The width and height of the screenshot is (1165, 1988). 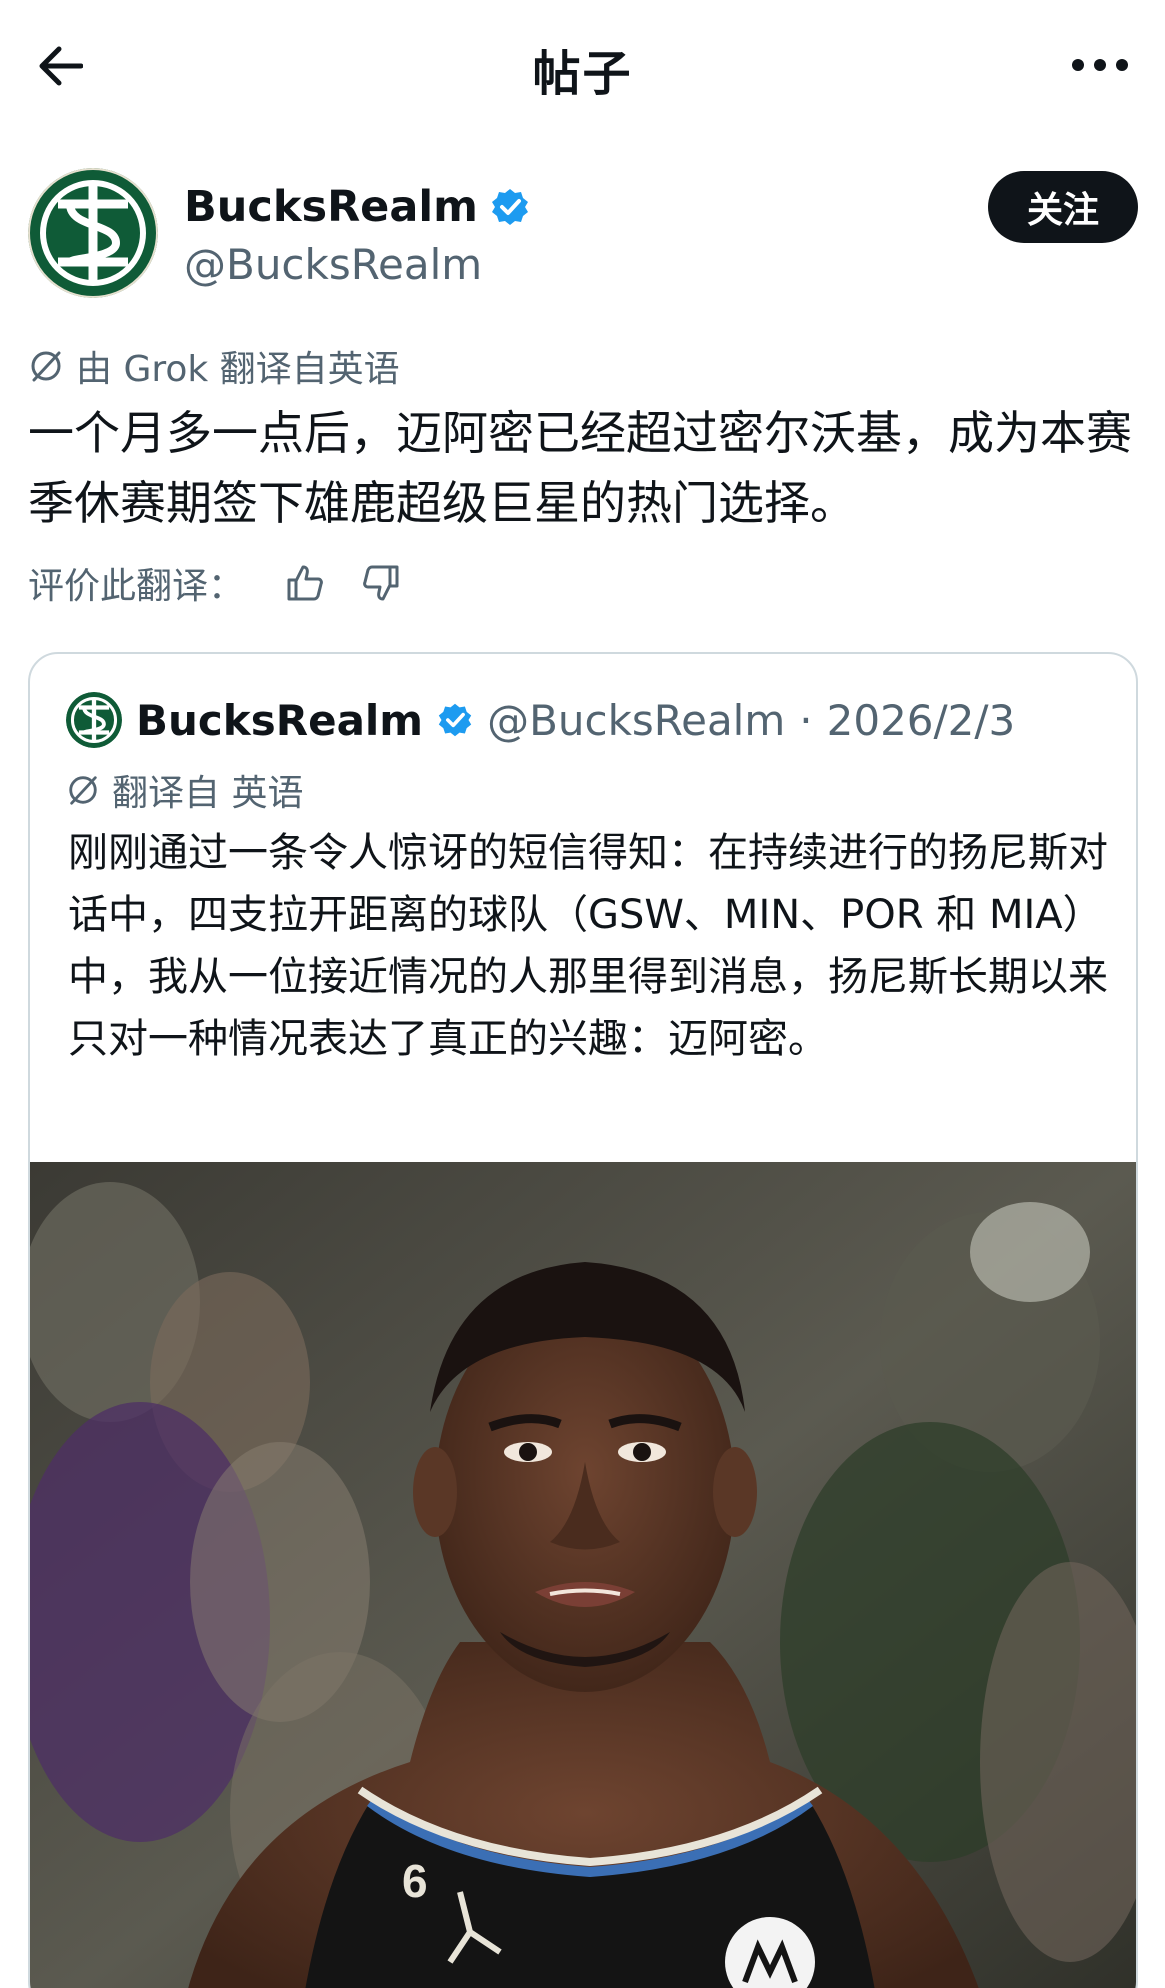 What do you see at coordinates (238, 369) in the screenshot?
I see `translation-notice-text: 由 Grok 翻译自英语` at bounding box center [238, 369].